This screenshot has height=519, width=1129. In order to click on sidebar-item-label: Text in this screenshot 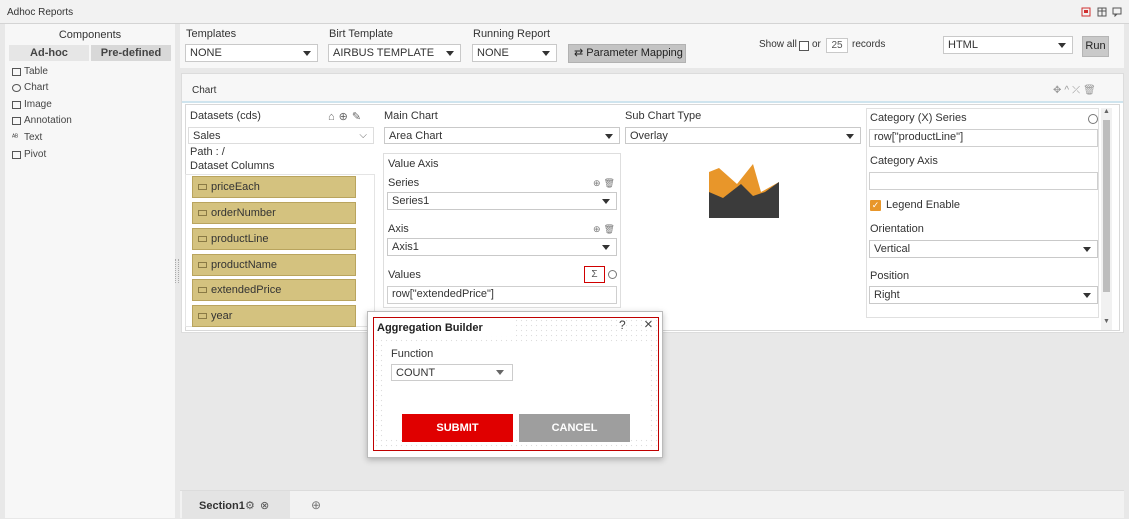, I will do `click(33, 137)`.